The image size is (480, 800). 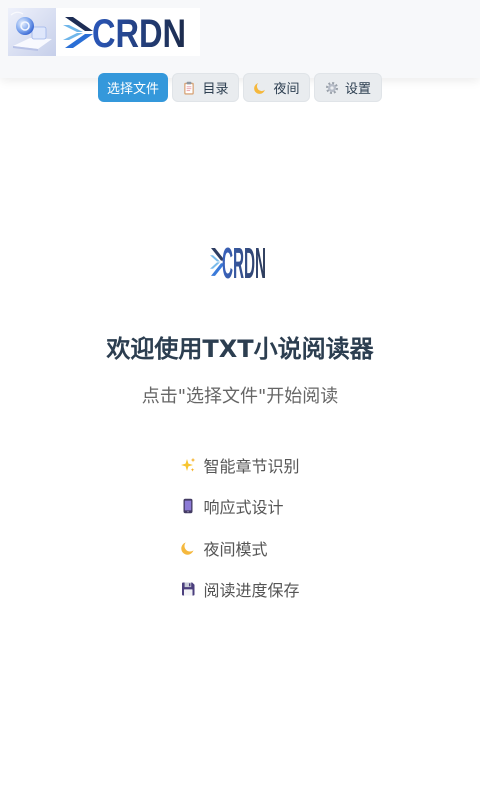 I want to click on feature-items: 智能章节识别 响应式设计 夜间模式 阅读进度保存, so click(x=240, y=527).